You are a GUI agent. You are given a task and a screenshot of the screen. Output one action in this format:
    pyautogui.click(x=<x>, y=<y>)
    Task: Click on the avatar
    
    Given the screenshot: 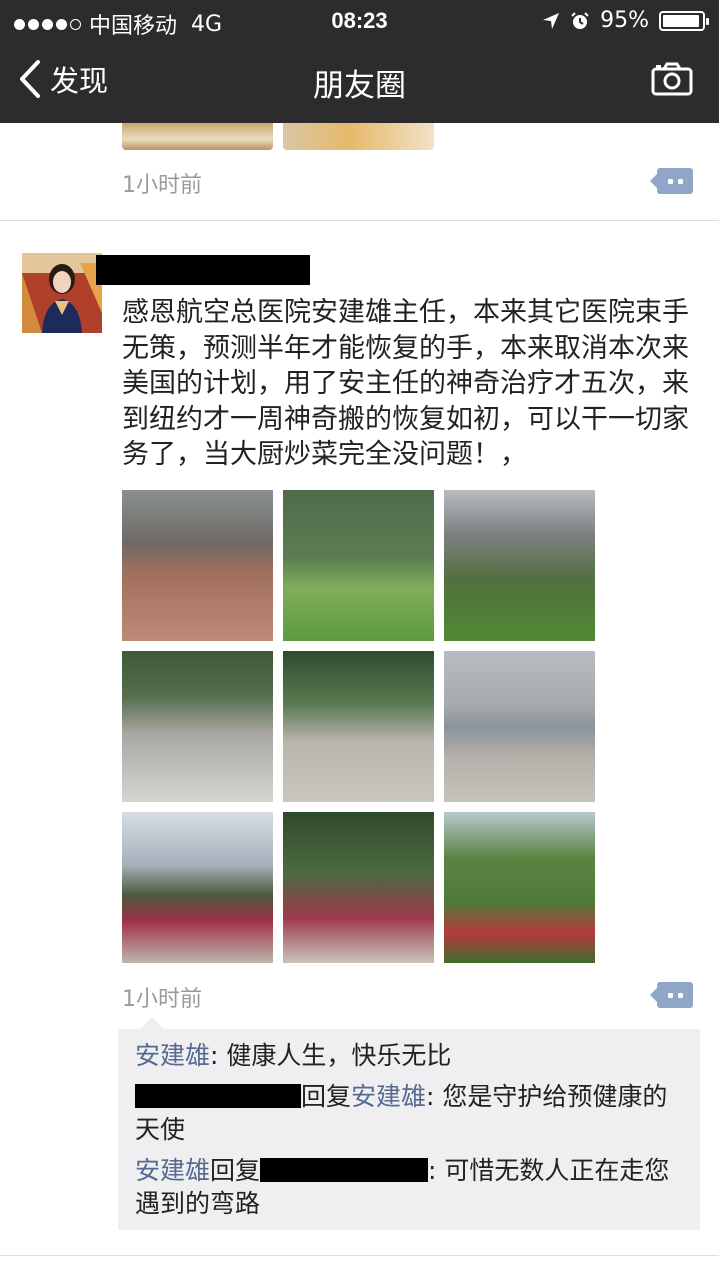 What is the action you would take?
    pyautogui.click(x=62, y=293)
    